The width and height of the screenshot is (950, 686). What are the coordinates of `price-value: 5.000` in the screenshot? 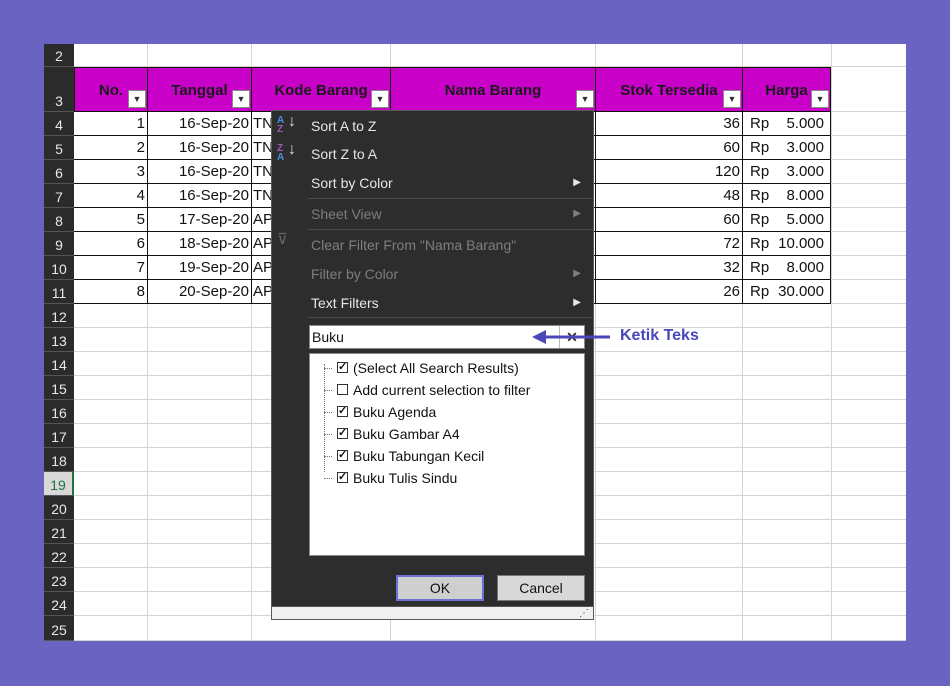 It's located at (805, 219).